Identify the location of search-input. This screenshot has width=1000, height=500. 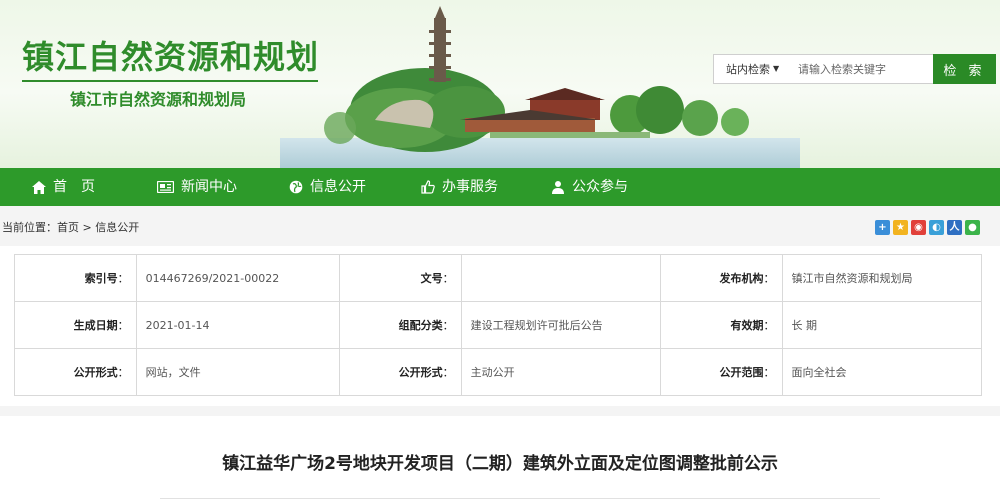
(863, 69).